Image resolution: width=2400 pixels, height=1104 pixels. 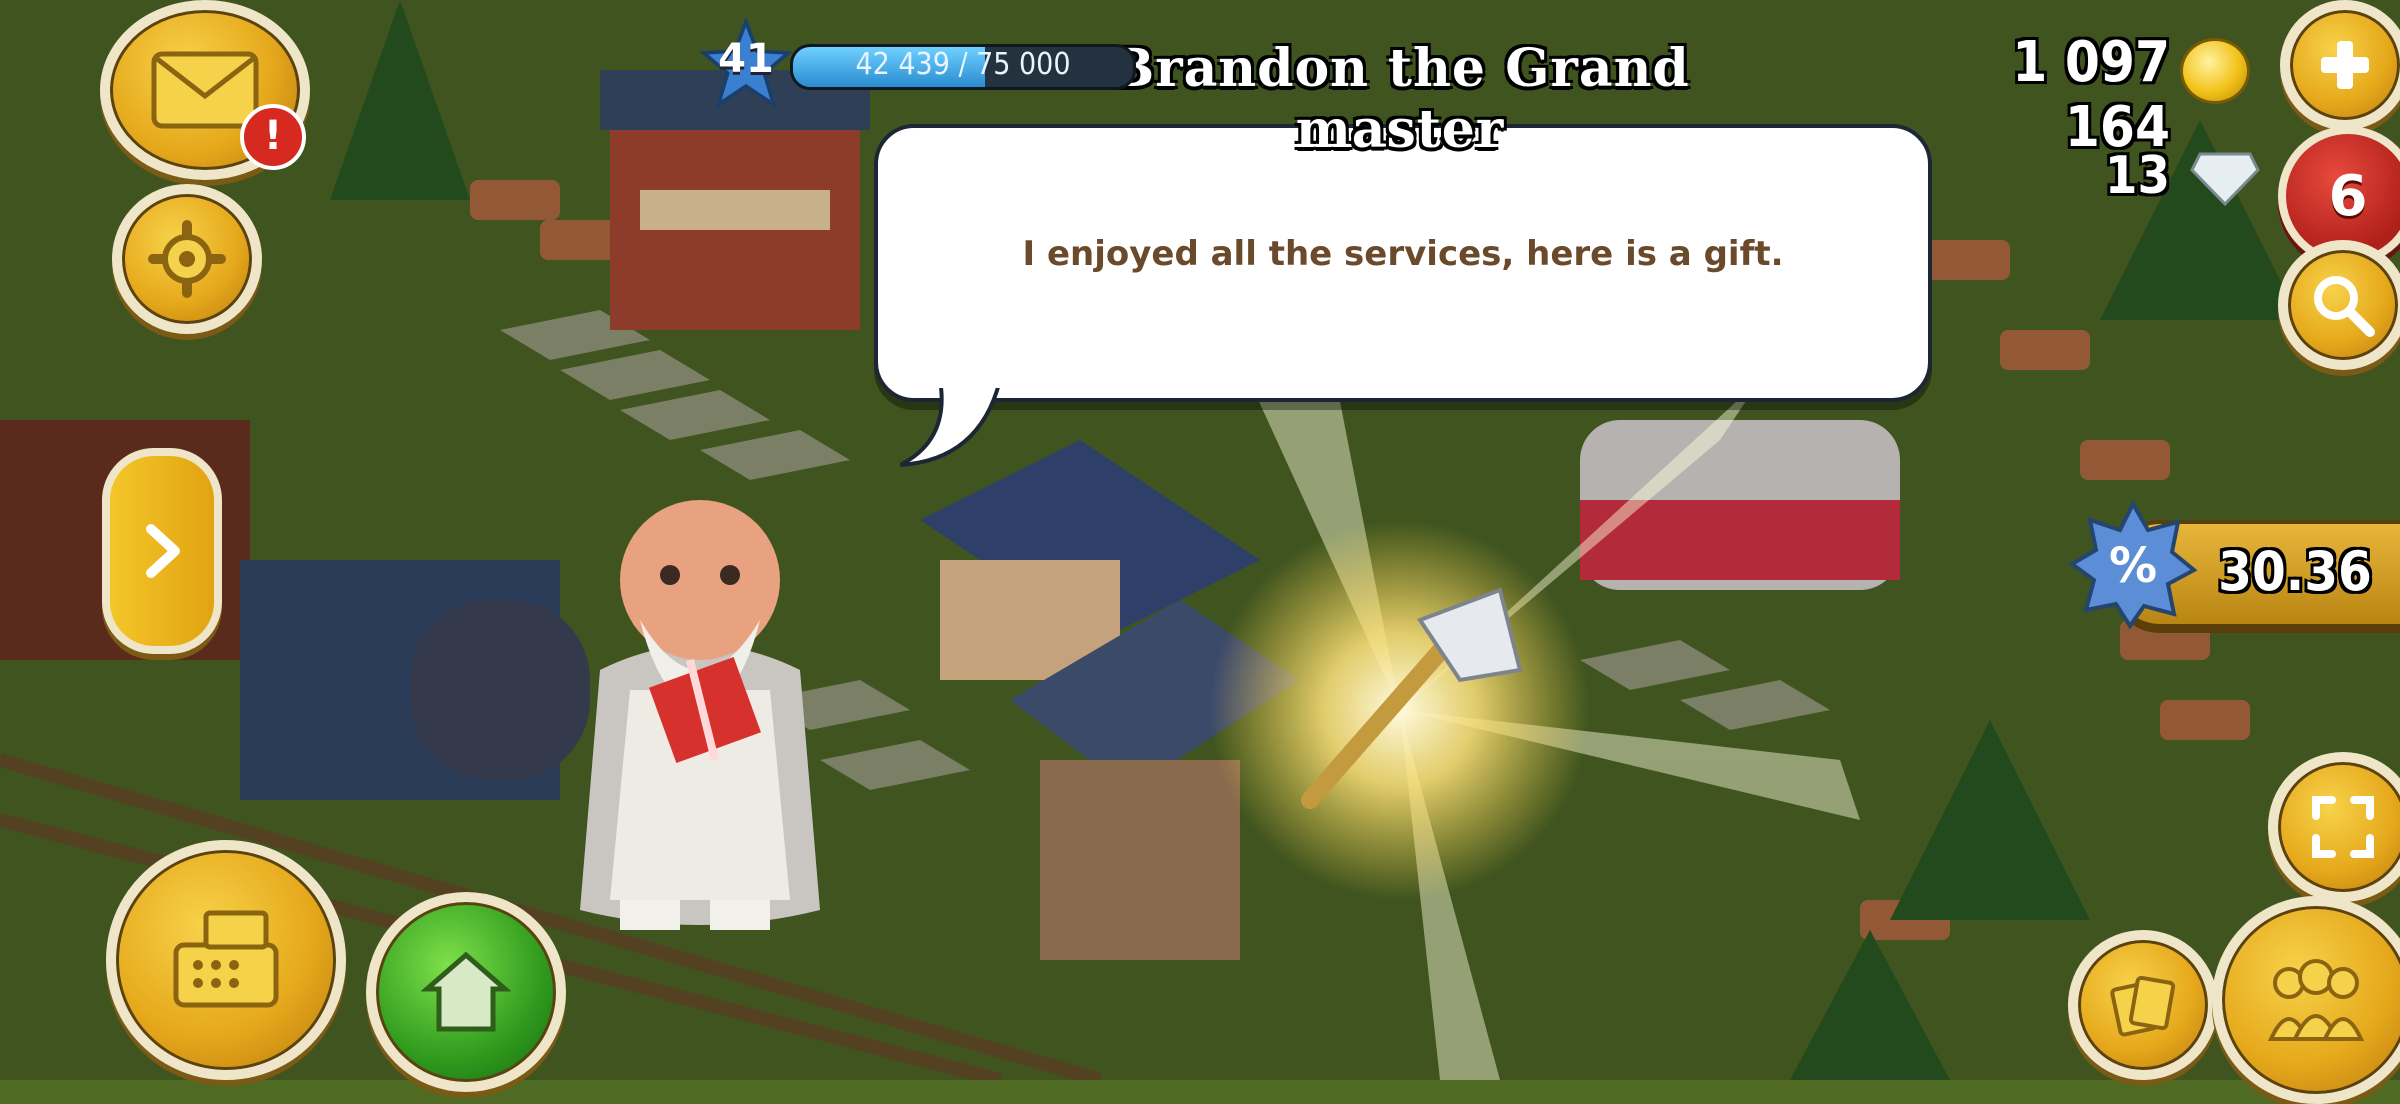 I want to click on speech-bubble-tail, so click(x=955, y=423).